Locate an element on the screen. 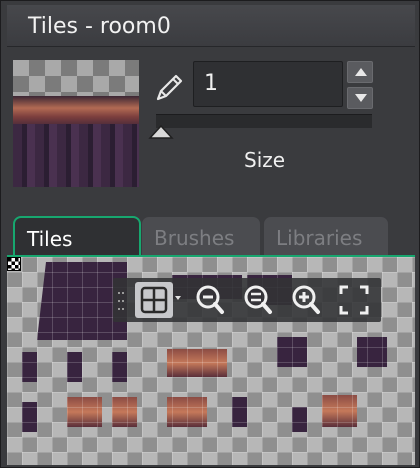 The width and height of the screenshot is (420, 468). arrow-down-icon is located at coordinates (361, 98).